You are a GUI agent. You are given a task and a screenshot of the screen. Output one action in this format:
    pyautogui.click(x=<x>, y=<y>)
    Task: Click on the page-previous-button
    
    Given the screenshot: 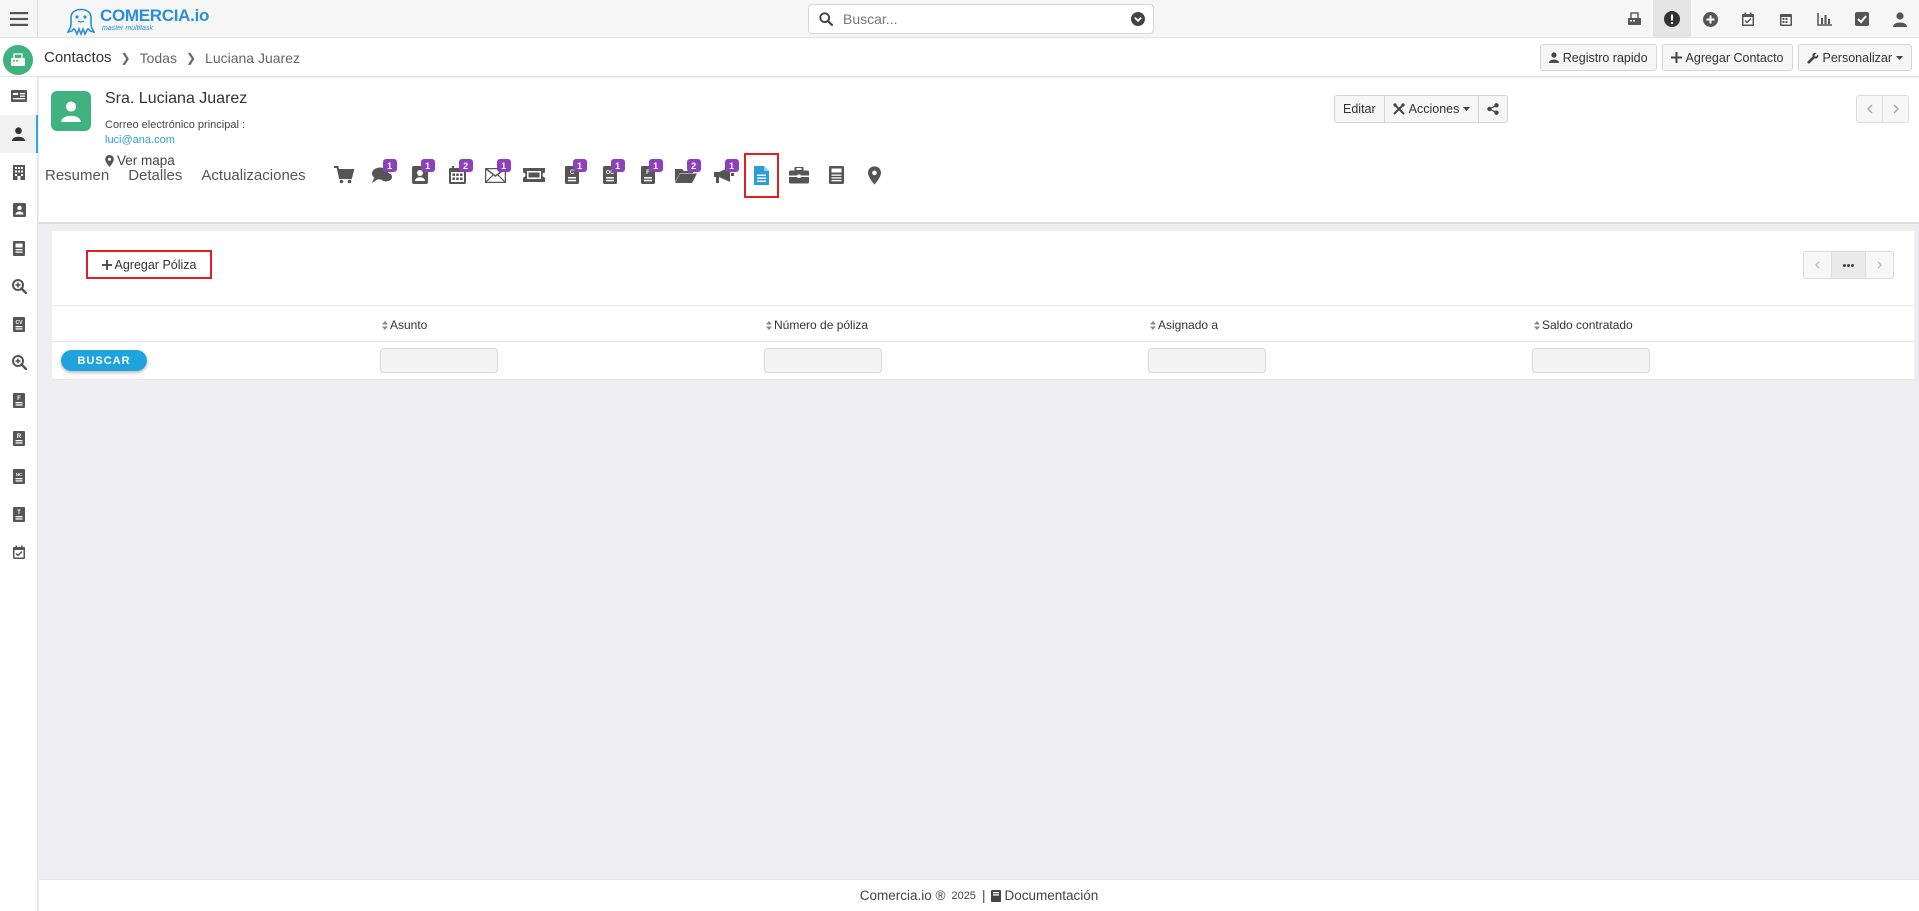 What is the action you would take?
    pyautogui.click(x=1817, y=265)
    